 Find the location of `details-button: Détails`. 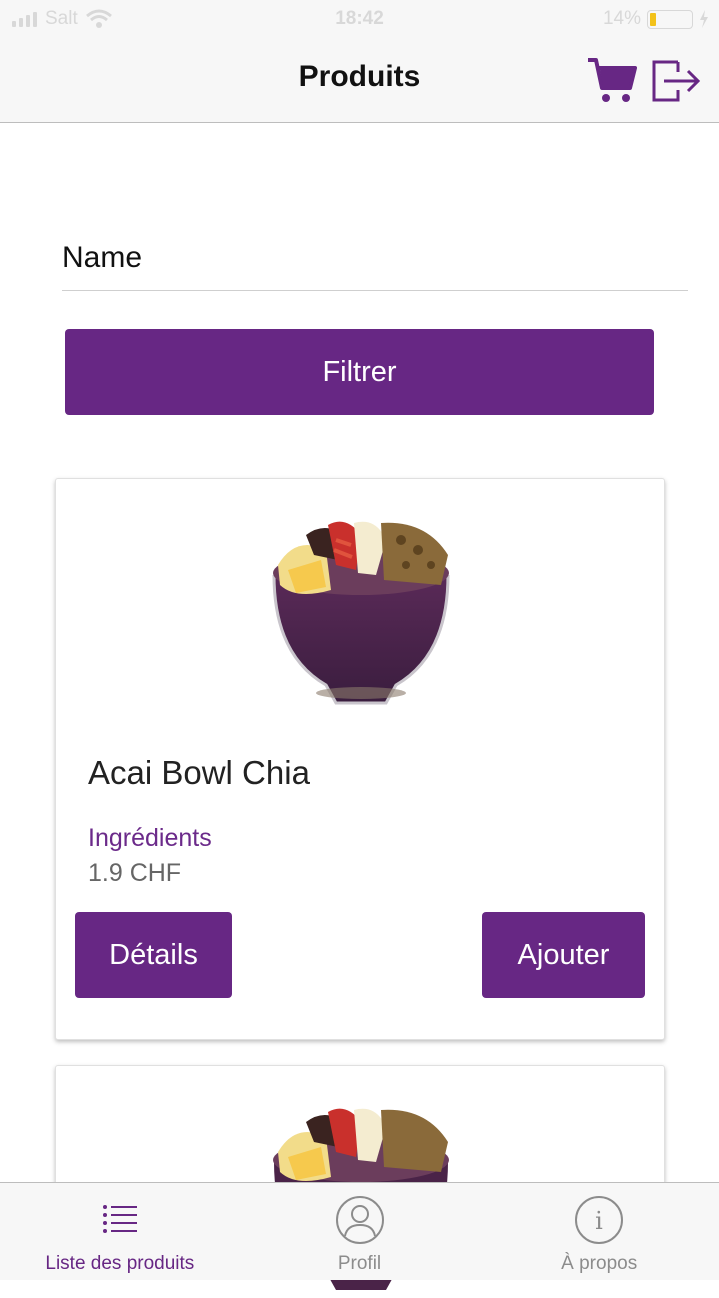

details-button: Détails is located at coordinates (153, 955).